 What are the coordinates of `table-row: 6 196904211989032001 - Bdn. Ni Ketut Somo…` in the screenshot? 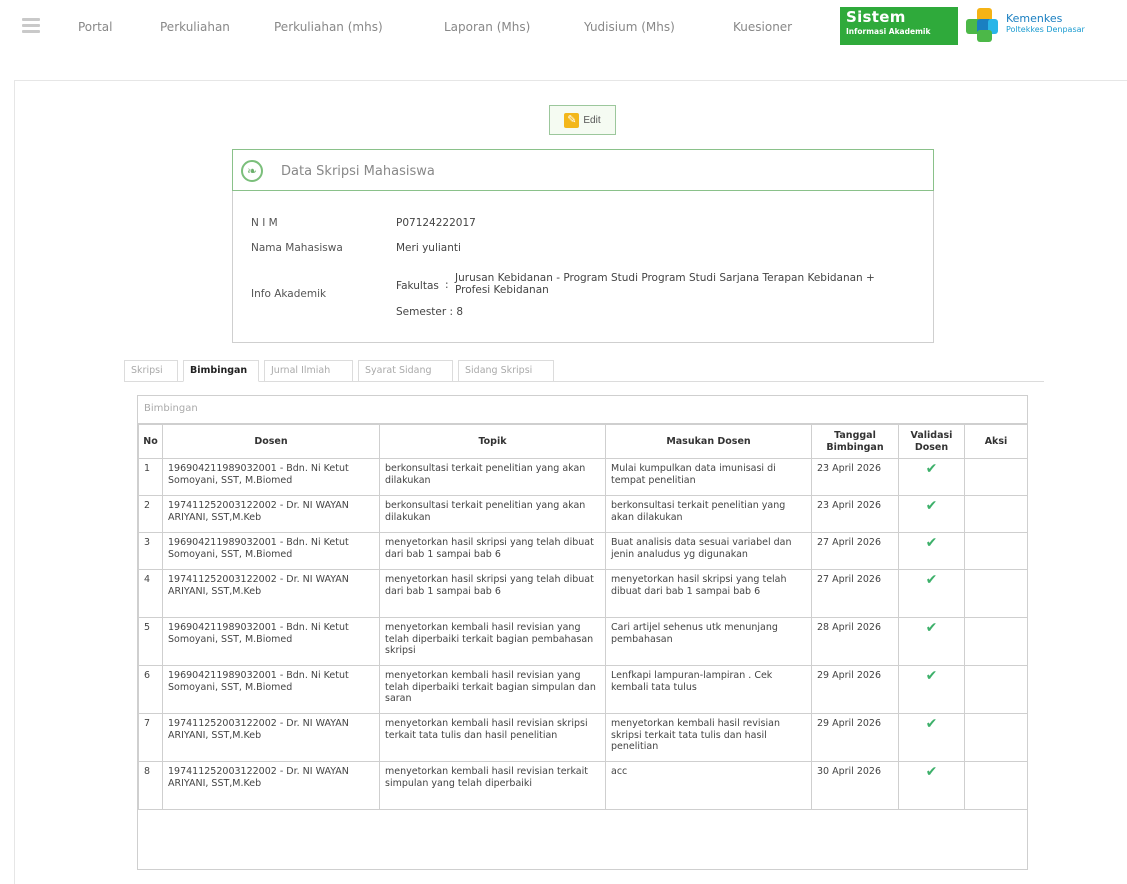 It's located at (583, 689).